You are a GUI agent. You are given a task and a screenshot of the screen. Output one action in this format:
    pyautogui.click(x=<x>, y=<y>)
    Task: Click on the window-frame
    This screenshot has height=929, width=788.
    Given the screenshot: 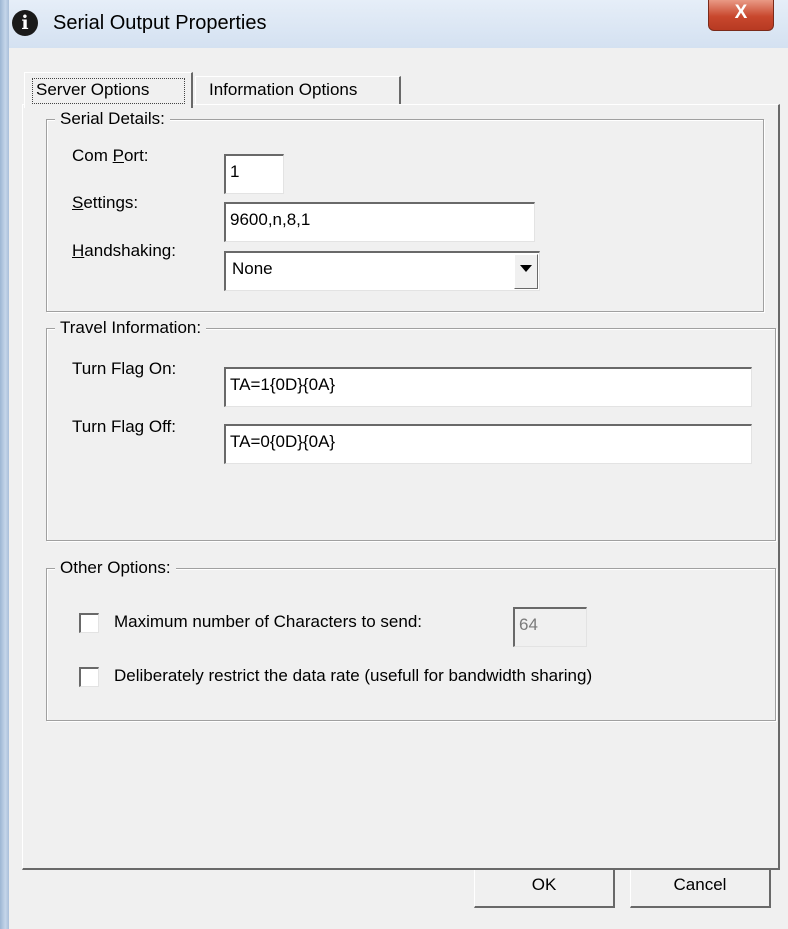 What is the action you would take?
    pyautogui.click(x=4, y=464)
    